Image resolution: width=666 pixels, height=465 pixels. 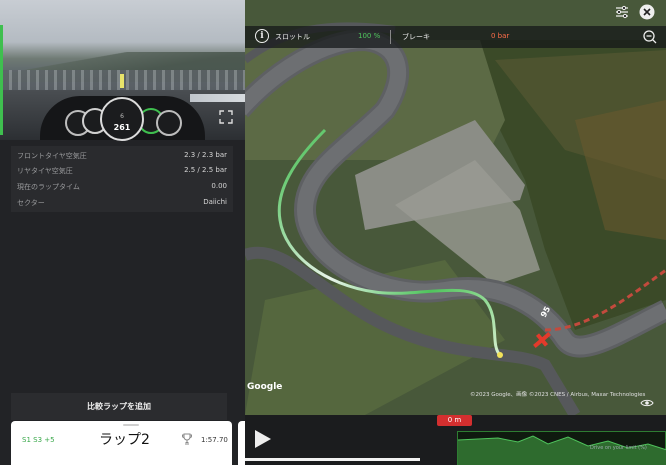 What do you see at coordinates (390, 37) in the screenshot?
I see `divider` at bounding box center [390, 37].